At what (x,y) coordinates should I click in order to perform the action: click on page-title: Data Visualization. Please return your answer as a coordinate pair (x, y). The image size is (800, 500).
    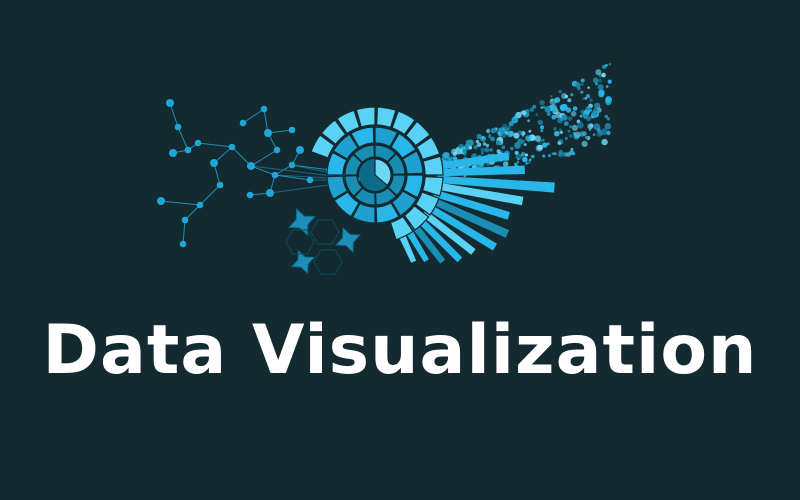
    Looking at the image, I should click on (400, 350).